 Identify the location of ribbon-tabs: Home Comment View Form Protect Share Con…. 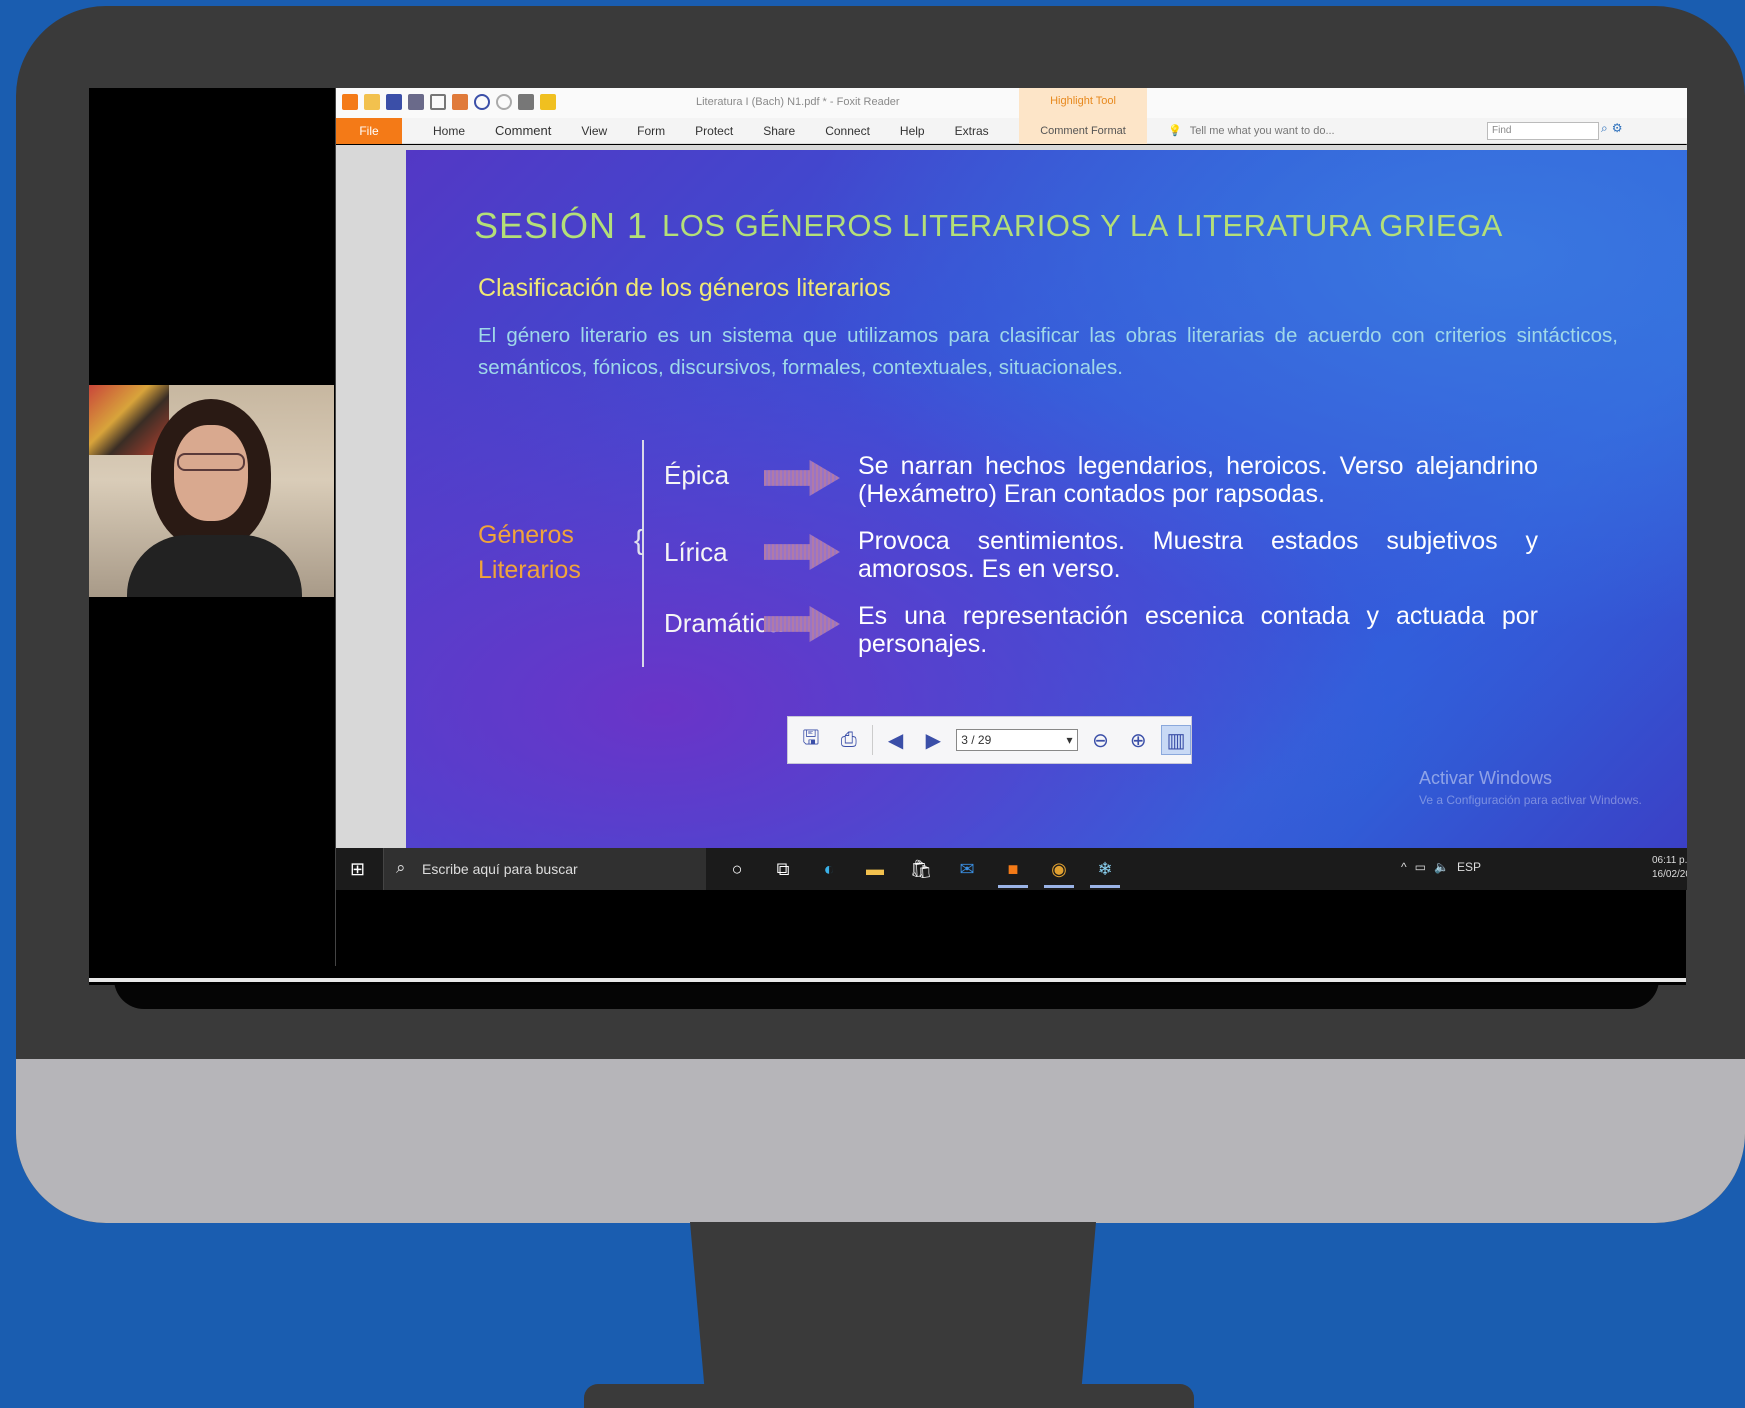
(711, 131).